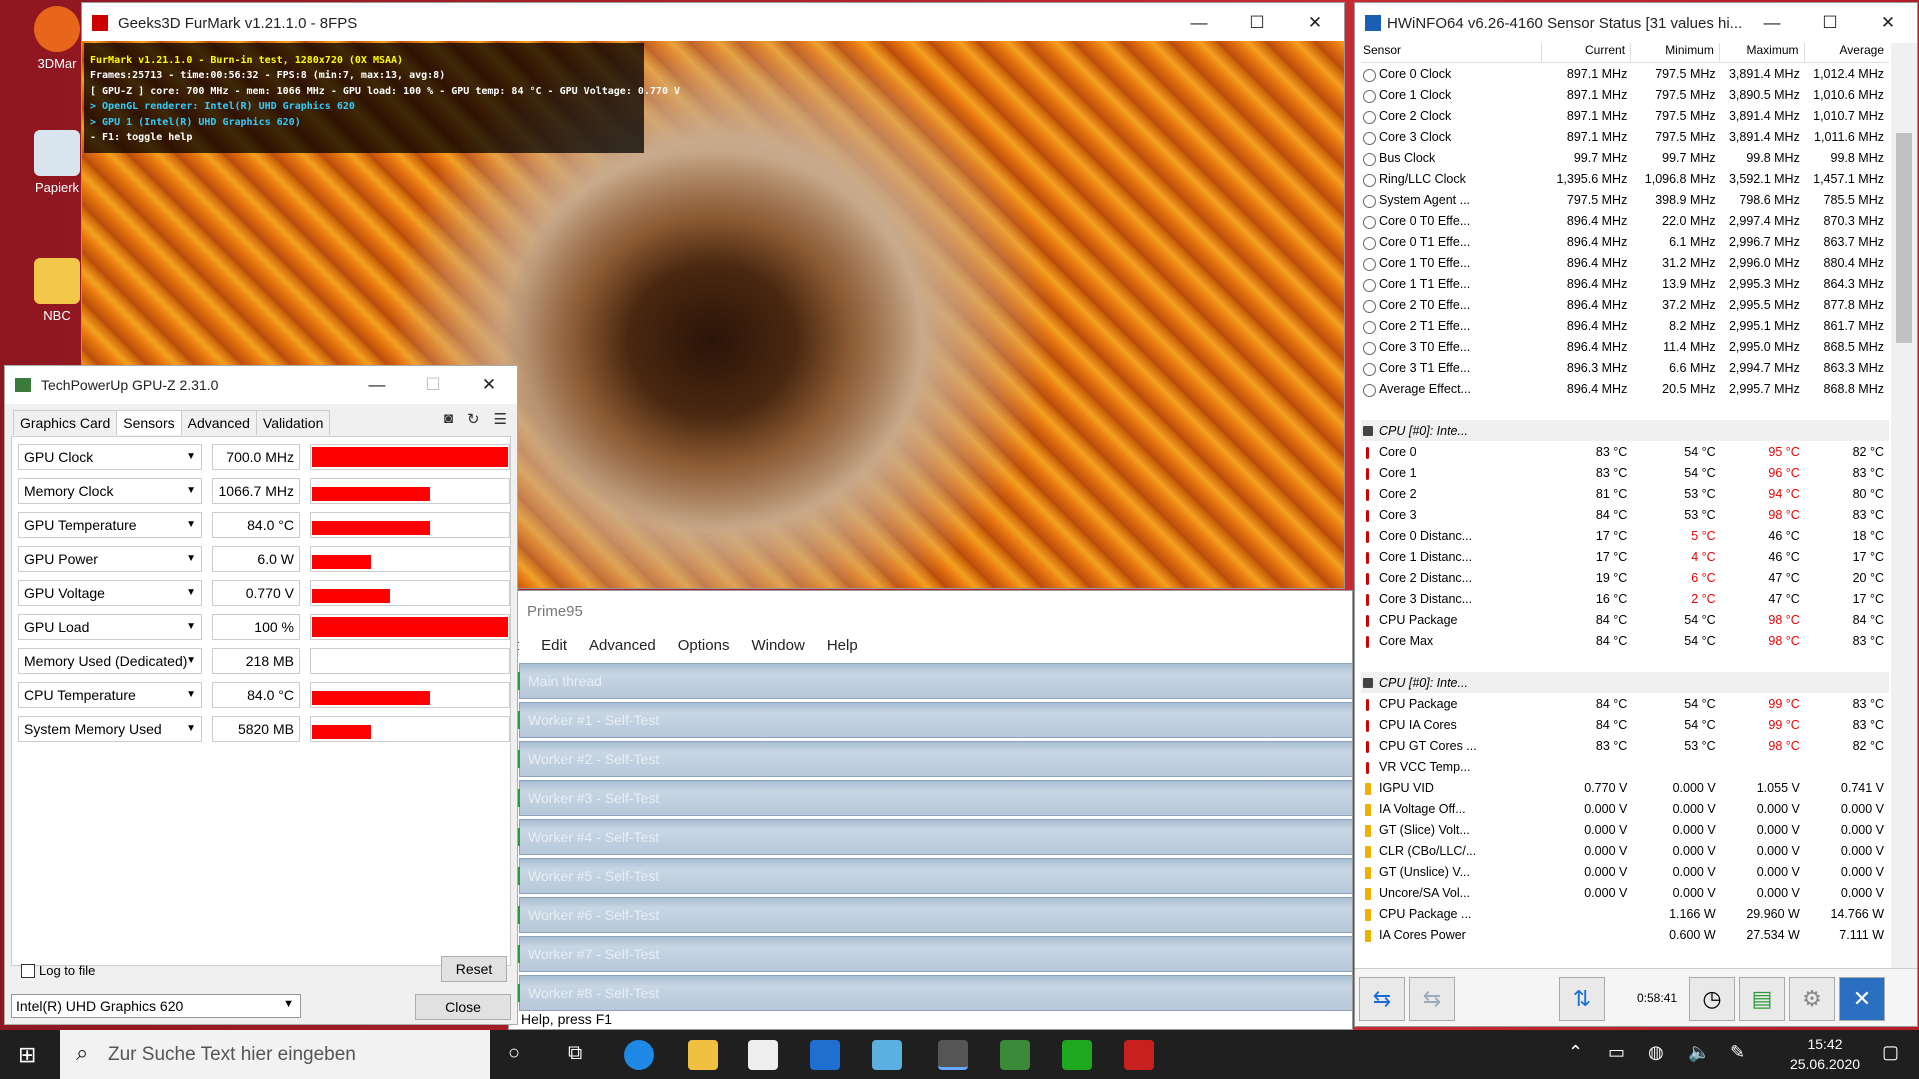  I want to click on furmark-titlebar: Geeks3D FurMark v1.21.1.0 - 8FPS — ☐ ✕, so click(713, 23).